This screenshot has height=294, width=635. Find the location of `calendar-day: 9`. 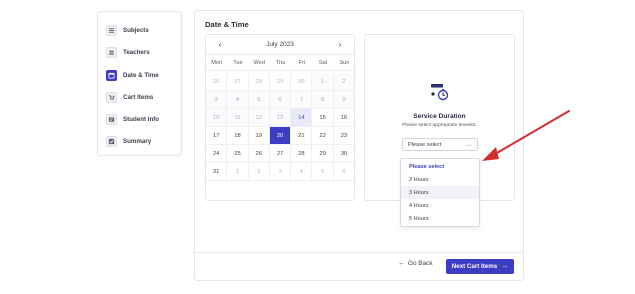

calendar-day: 9 is located at coordinates (343, 100).